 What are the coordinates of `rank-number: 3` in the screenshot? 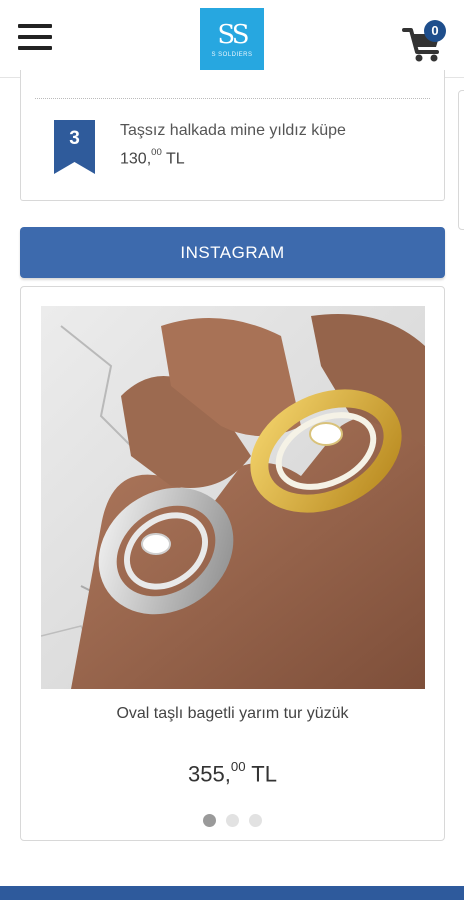 It's located at (74, 138).